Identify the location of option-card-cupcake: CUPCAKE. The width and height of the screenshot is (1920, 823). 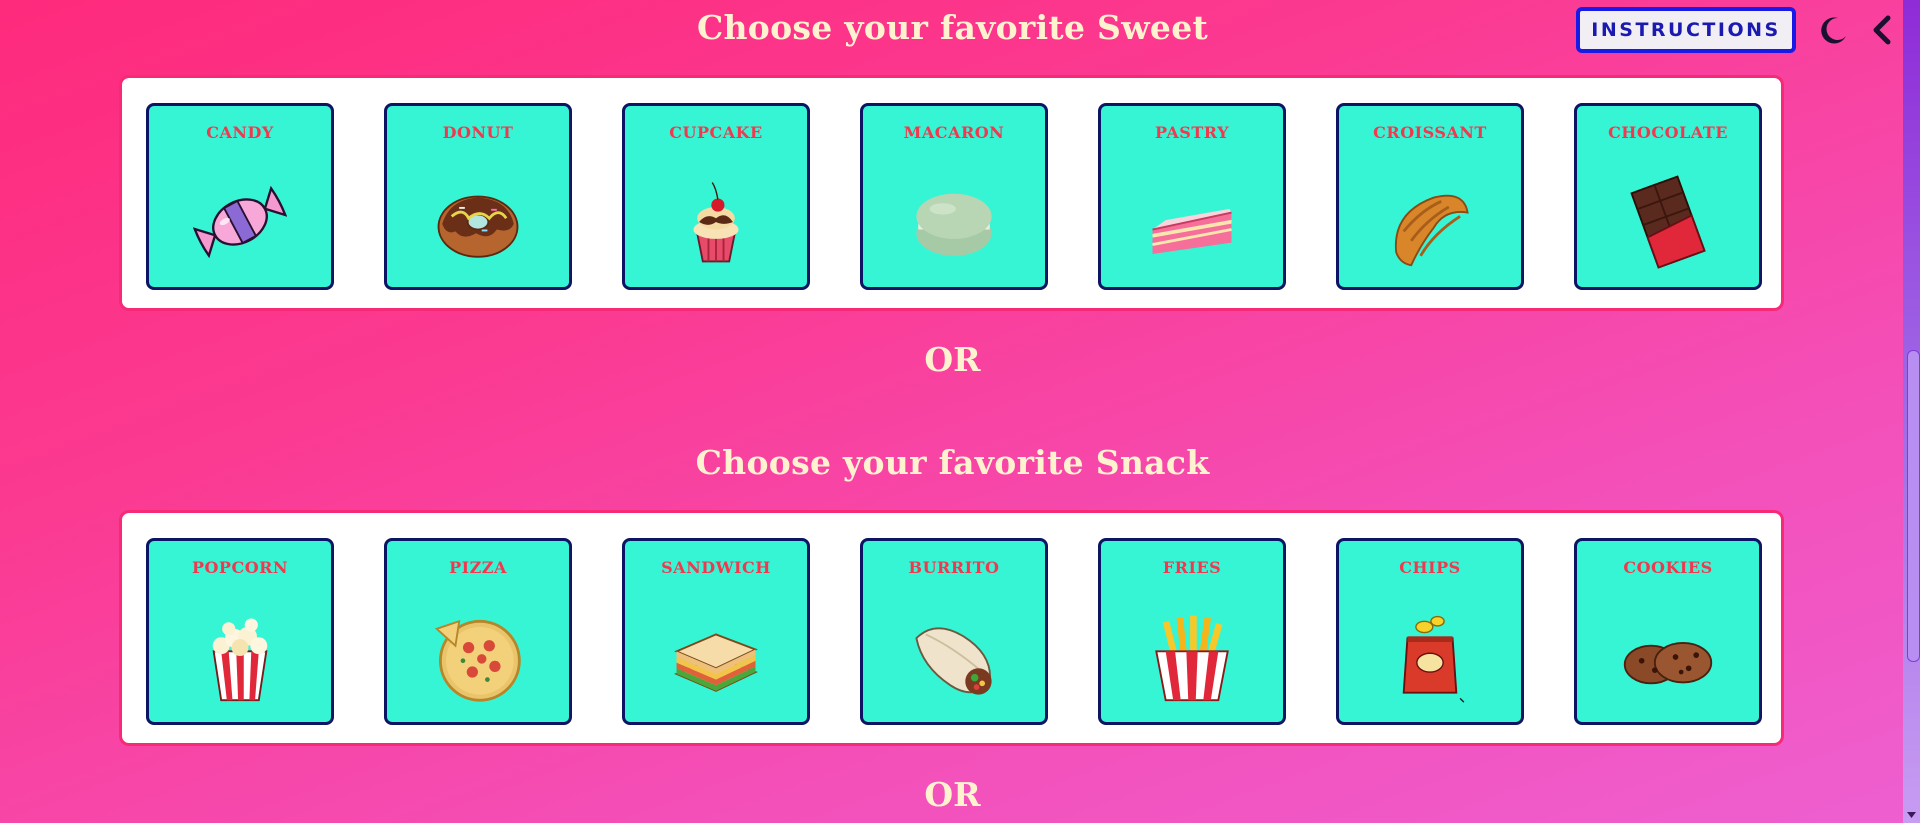
(716, 196).